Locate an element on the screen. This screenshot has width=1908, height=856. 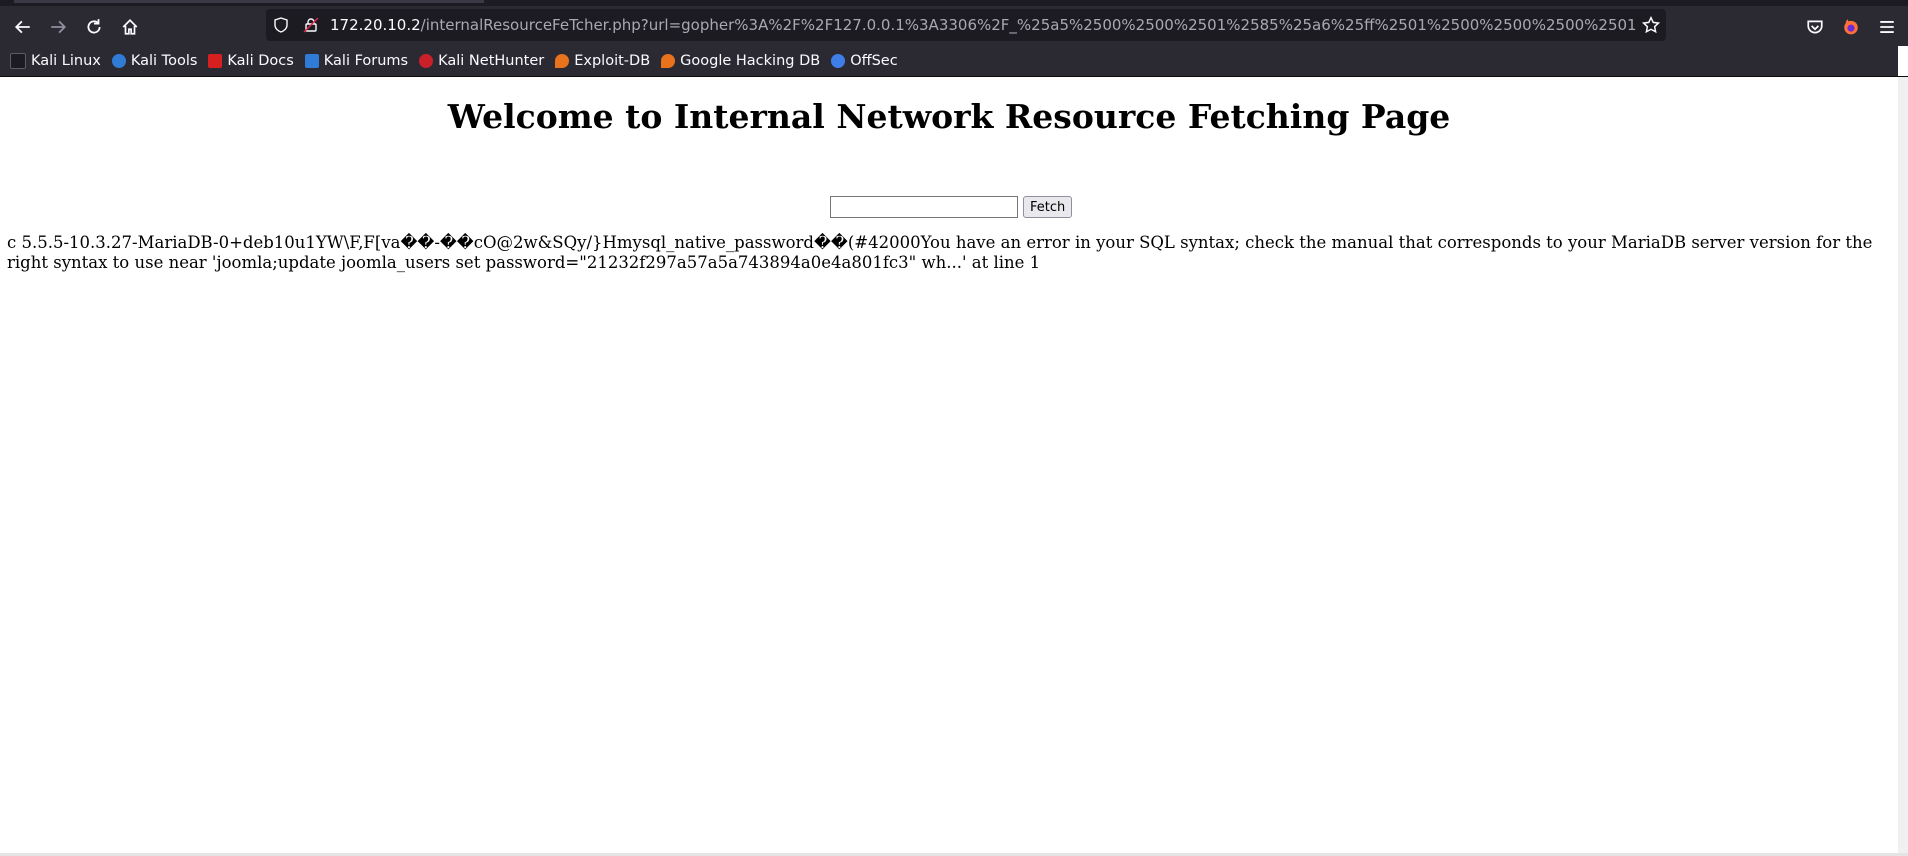
star-icon is located at coordinates (1651, 25).